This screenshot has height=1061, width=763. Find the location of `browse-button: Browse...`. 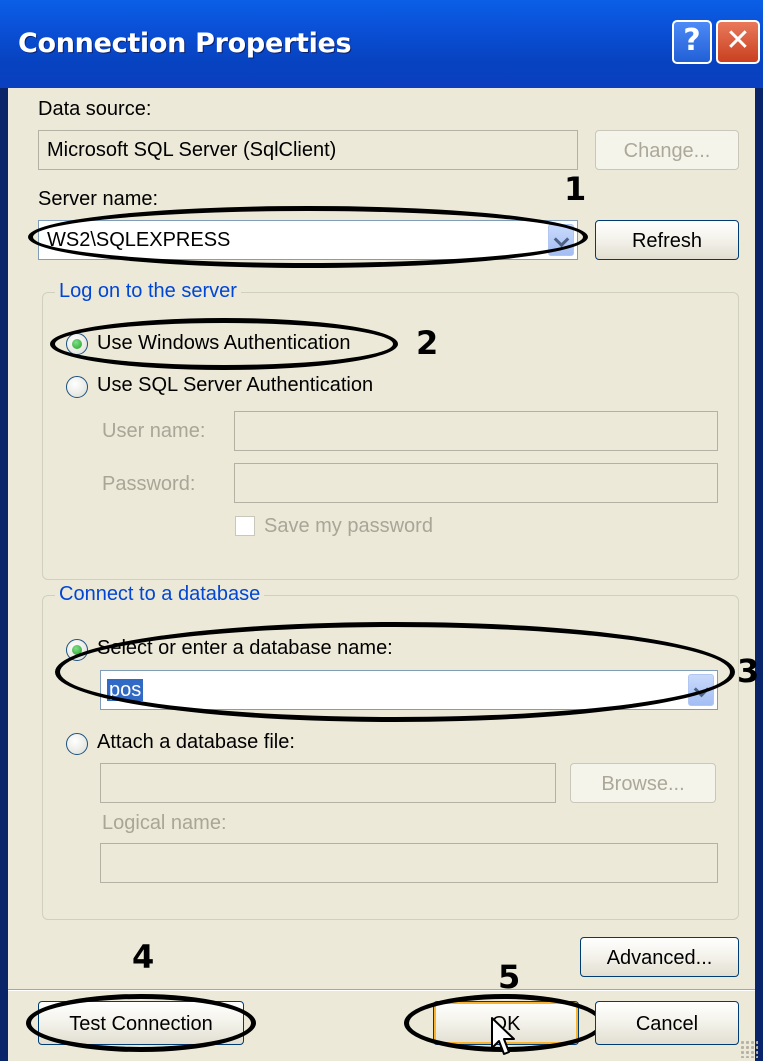

browse-button: Browse... is located at coordinates (643, 783).